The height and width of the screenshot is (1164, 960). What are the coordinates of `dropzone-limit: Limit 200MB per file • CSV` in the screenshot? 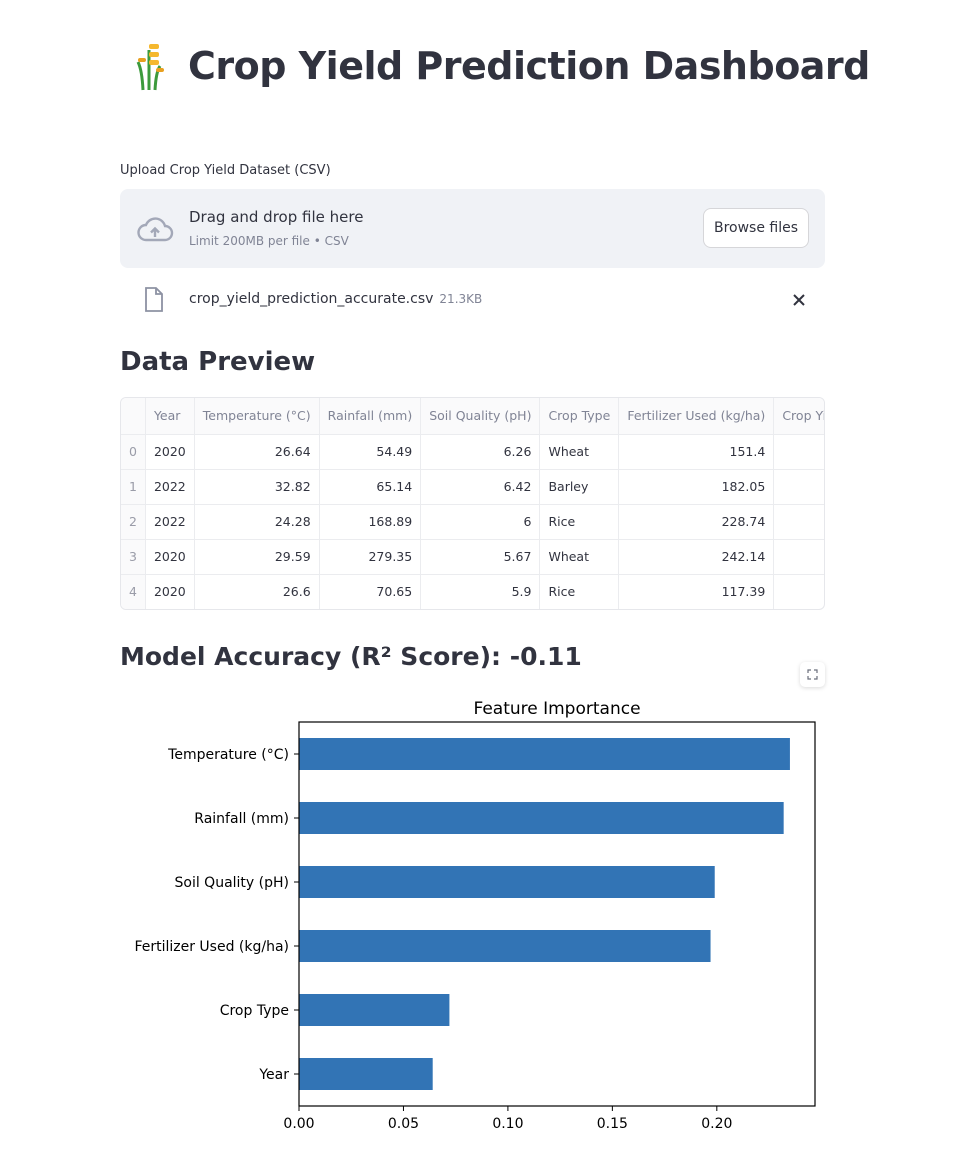 It's located at (269, 241).